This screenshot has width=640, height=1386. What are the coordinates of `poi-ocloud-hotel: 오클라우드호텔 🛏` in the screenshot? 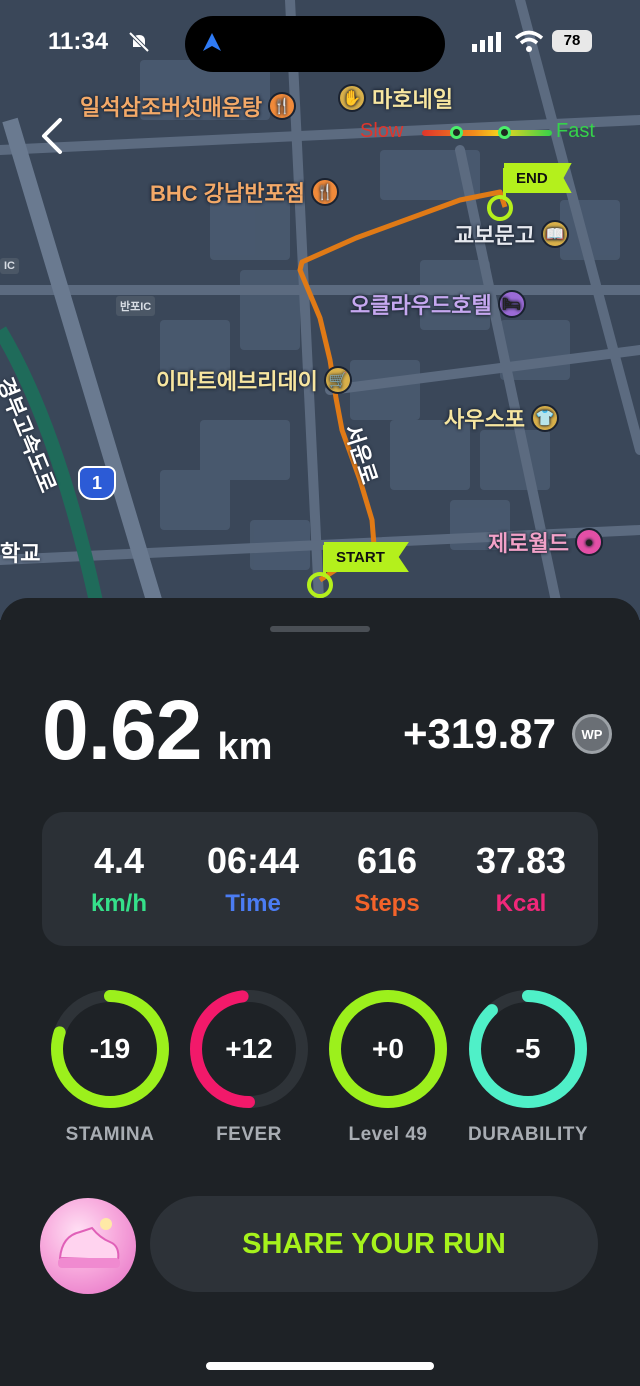 It's located at (438, 304).